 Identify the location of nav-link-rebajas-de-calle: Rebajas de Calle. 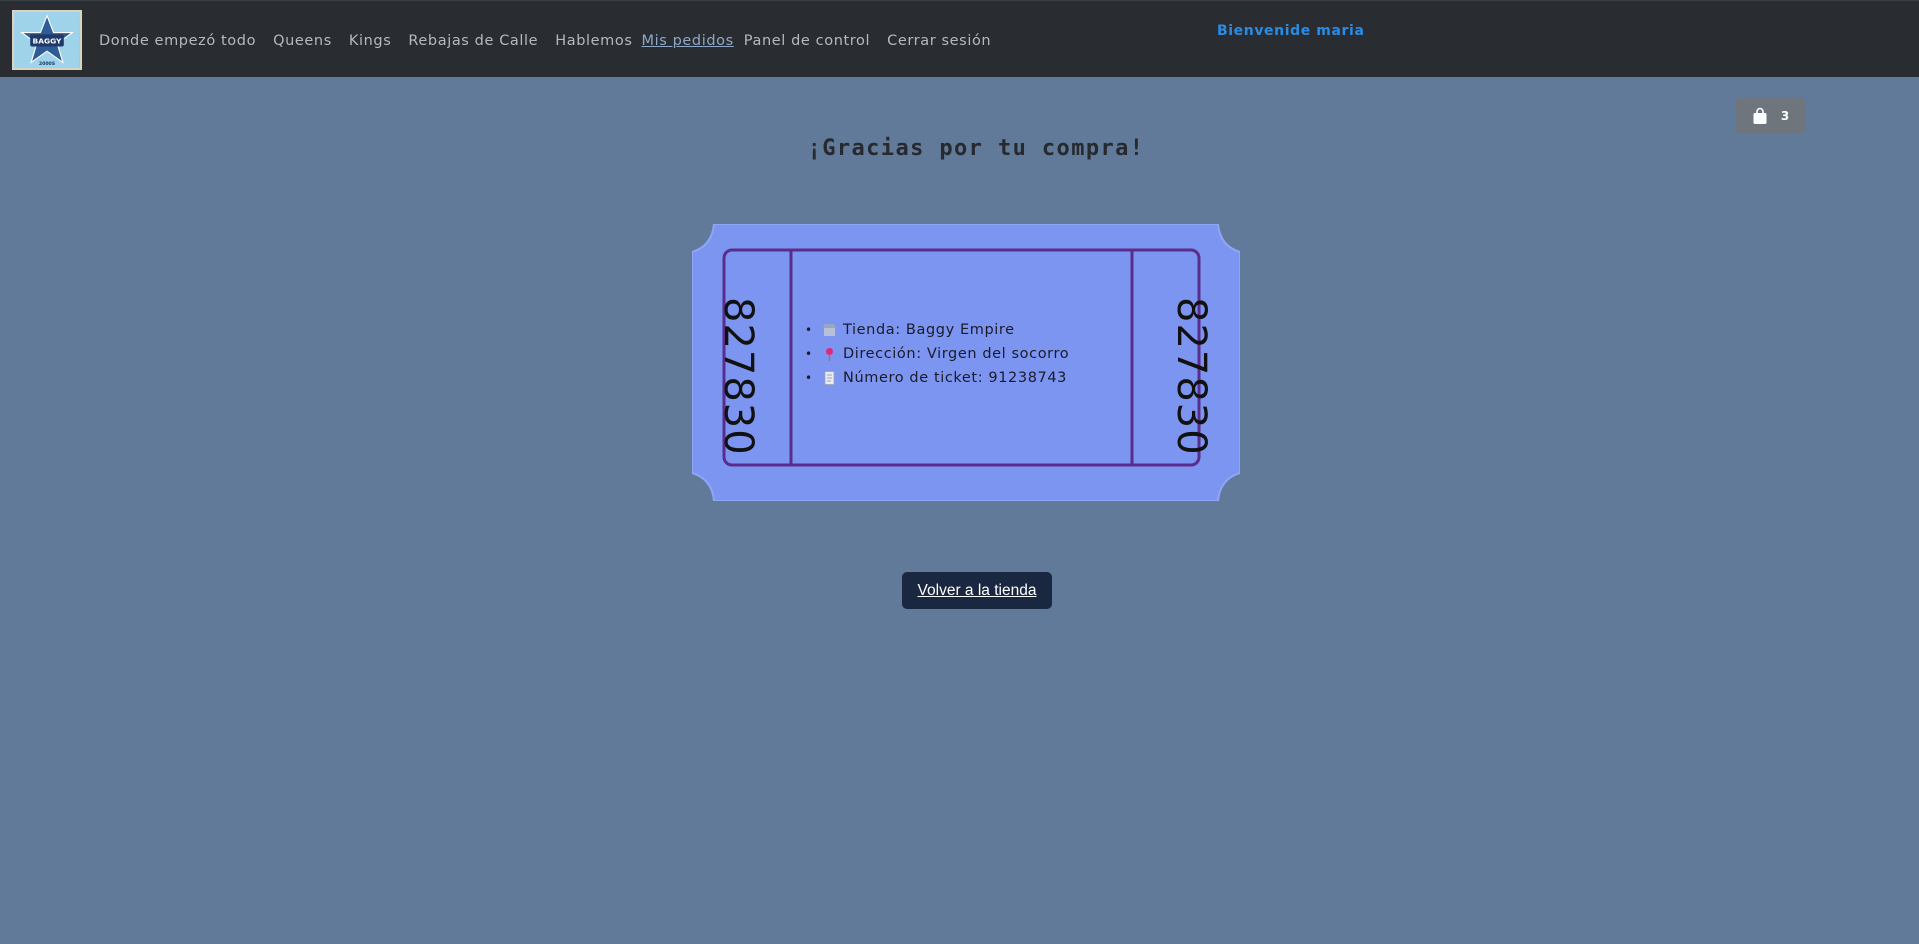
(473, 41).